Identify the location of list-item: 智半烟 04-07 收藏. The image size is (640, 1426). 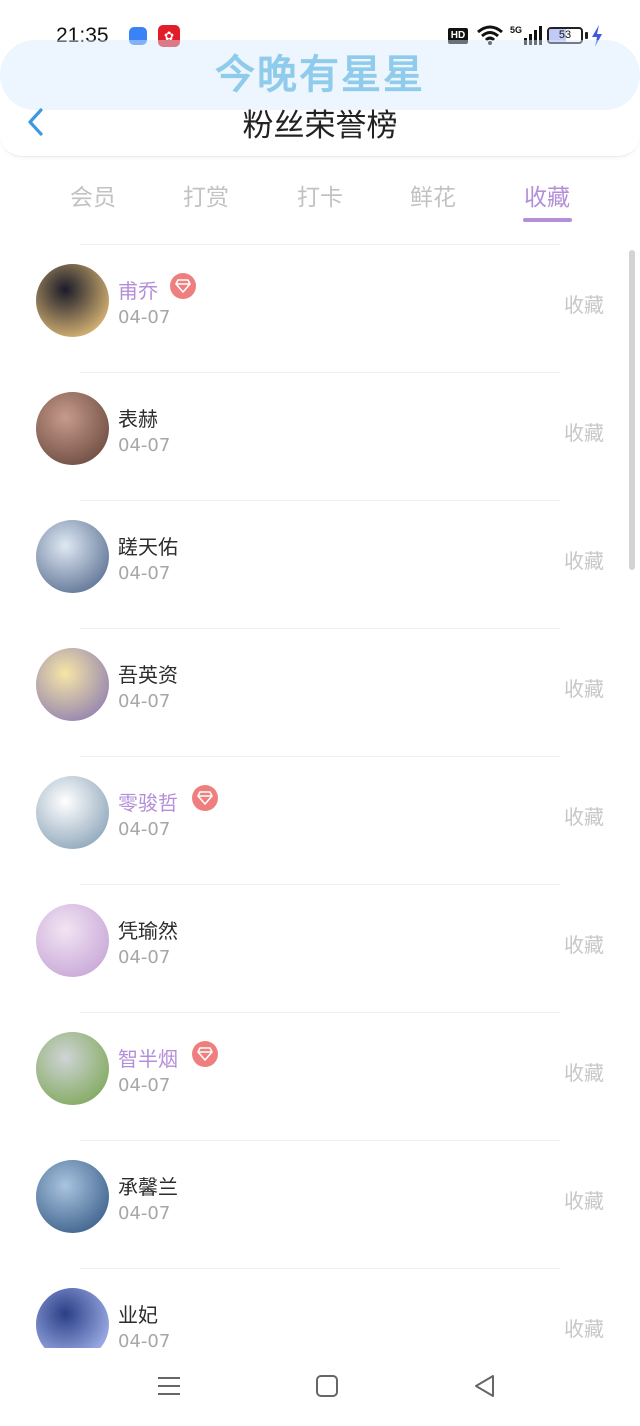
(320, 1077).